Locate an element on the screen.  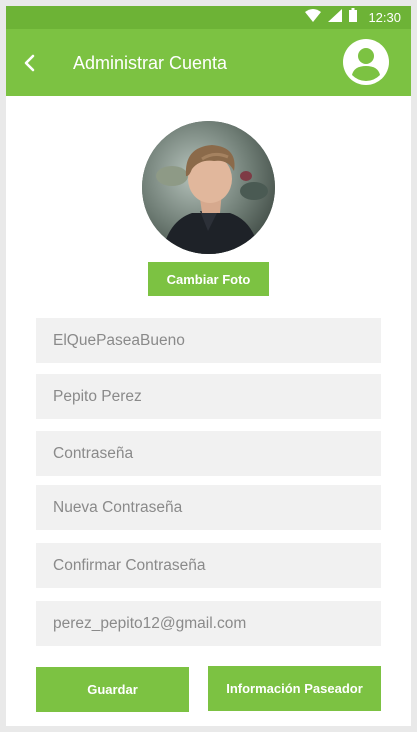
save-button: Guardar is located at coordinates (112, 689).